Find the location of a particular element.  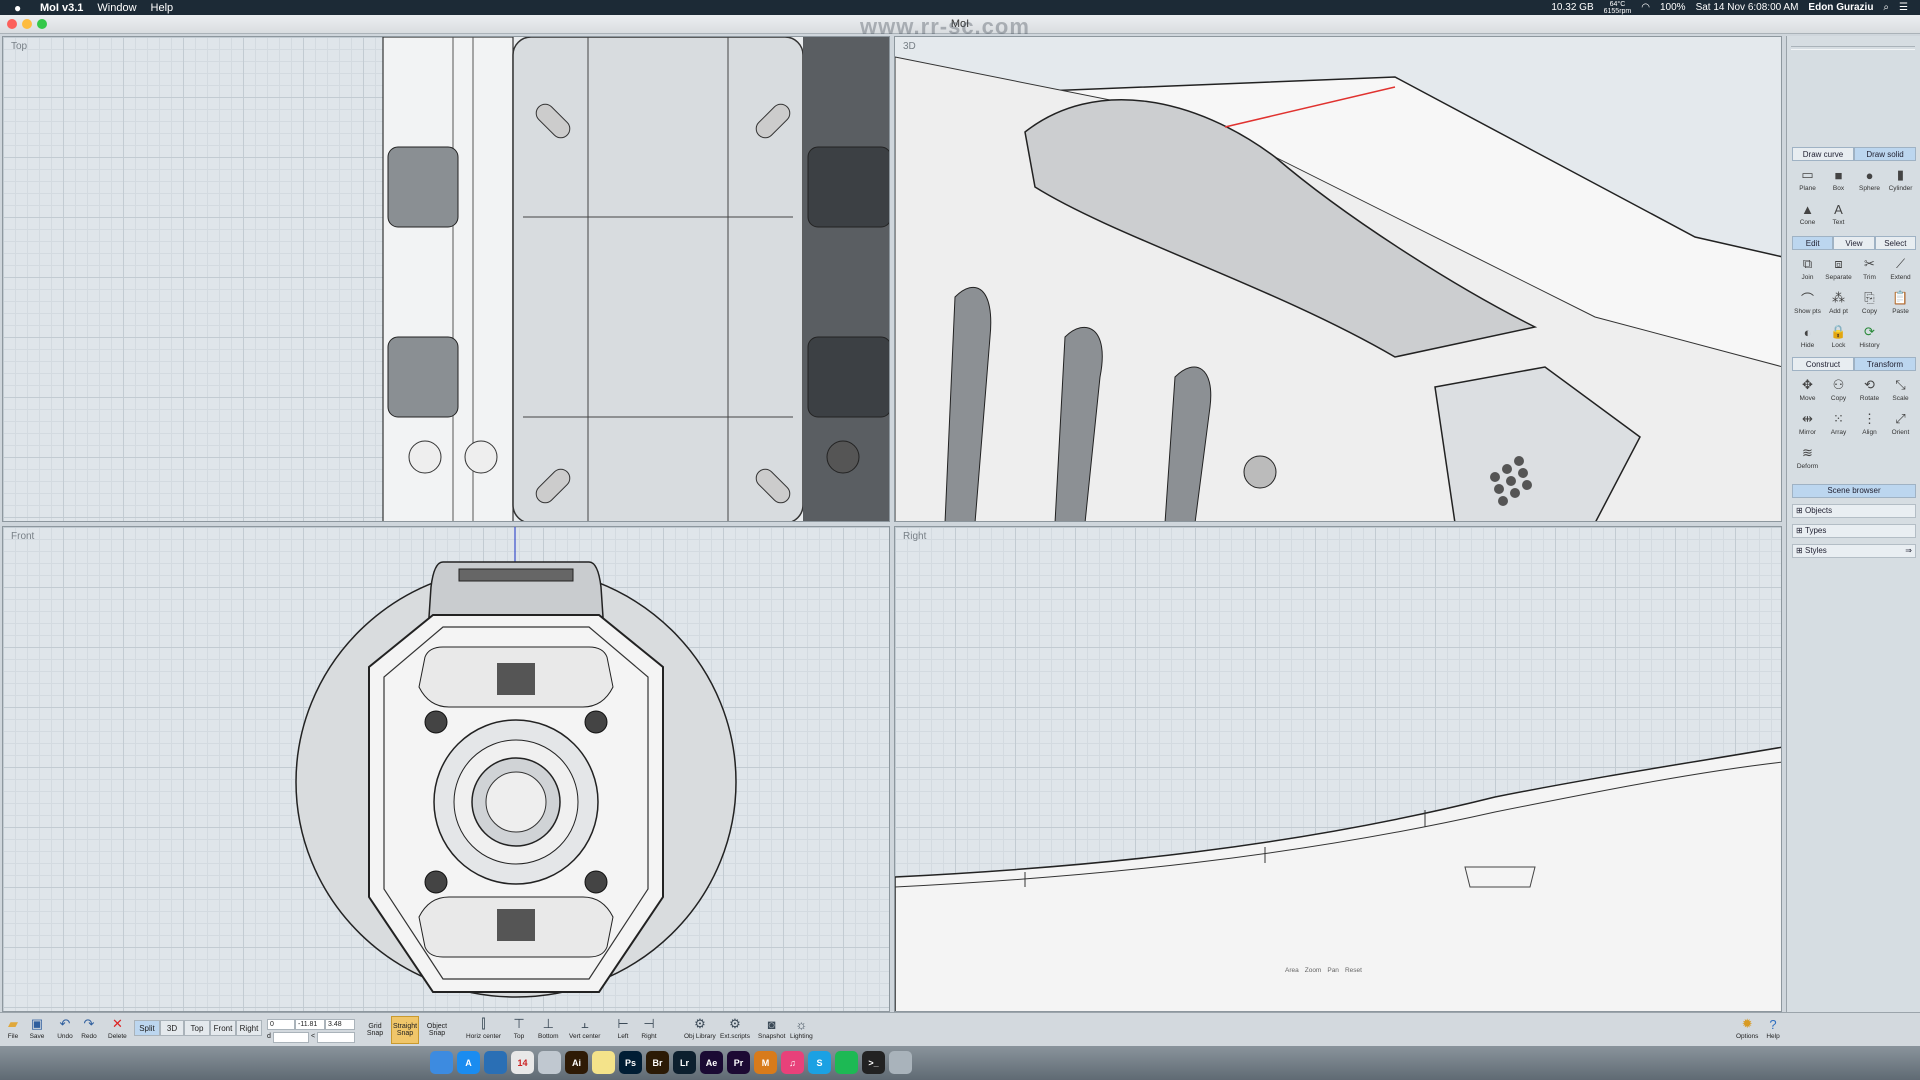

tab-select: Select is located at coordinates (1895, 243).